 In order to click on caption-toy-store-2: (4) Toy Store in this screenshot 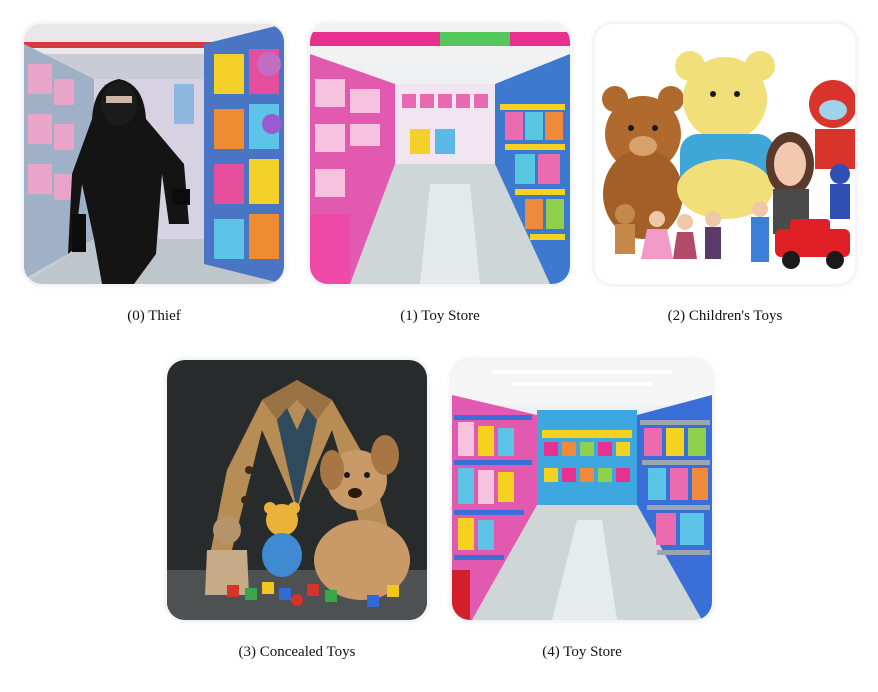, I will do `click(582, 652)`.